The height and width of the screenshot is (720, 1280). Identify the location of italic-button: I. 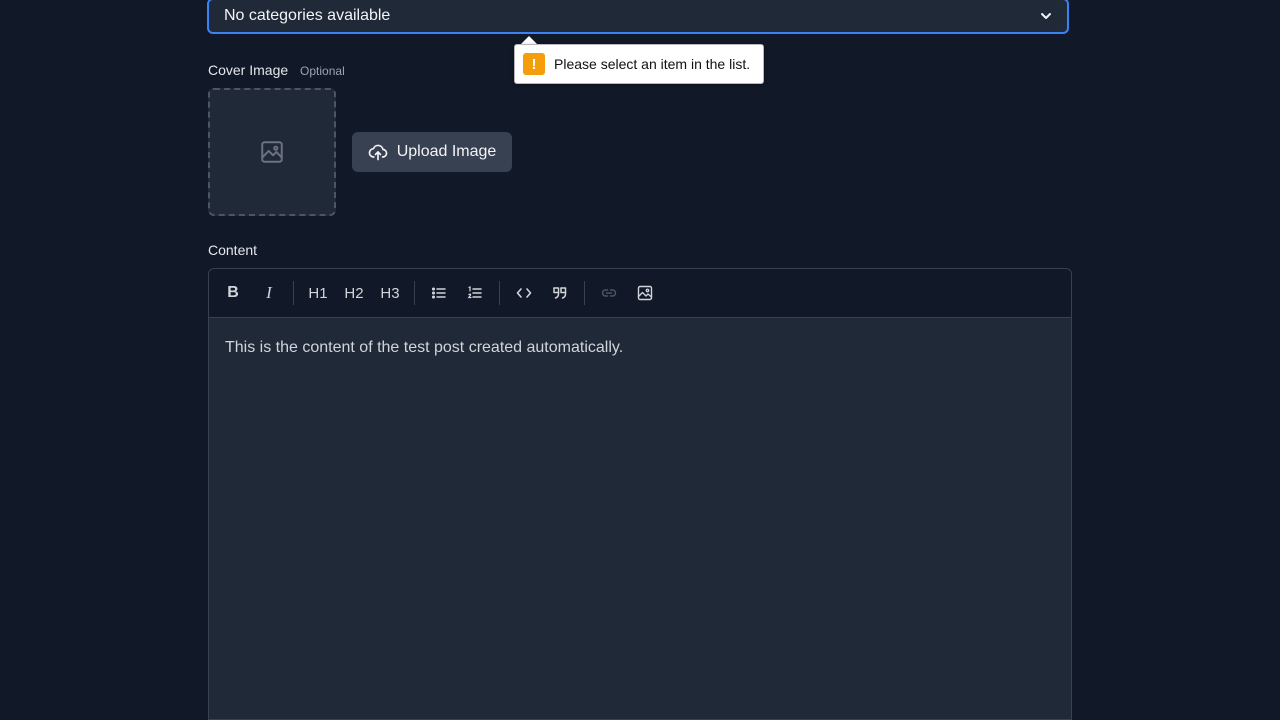
(269, 293).